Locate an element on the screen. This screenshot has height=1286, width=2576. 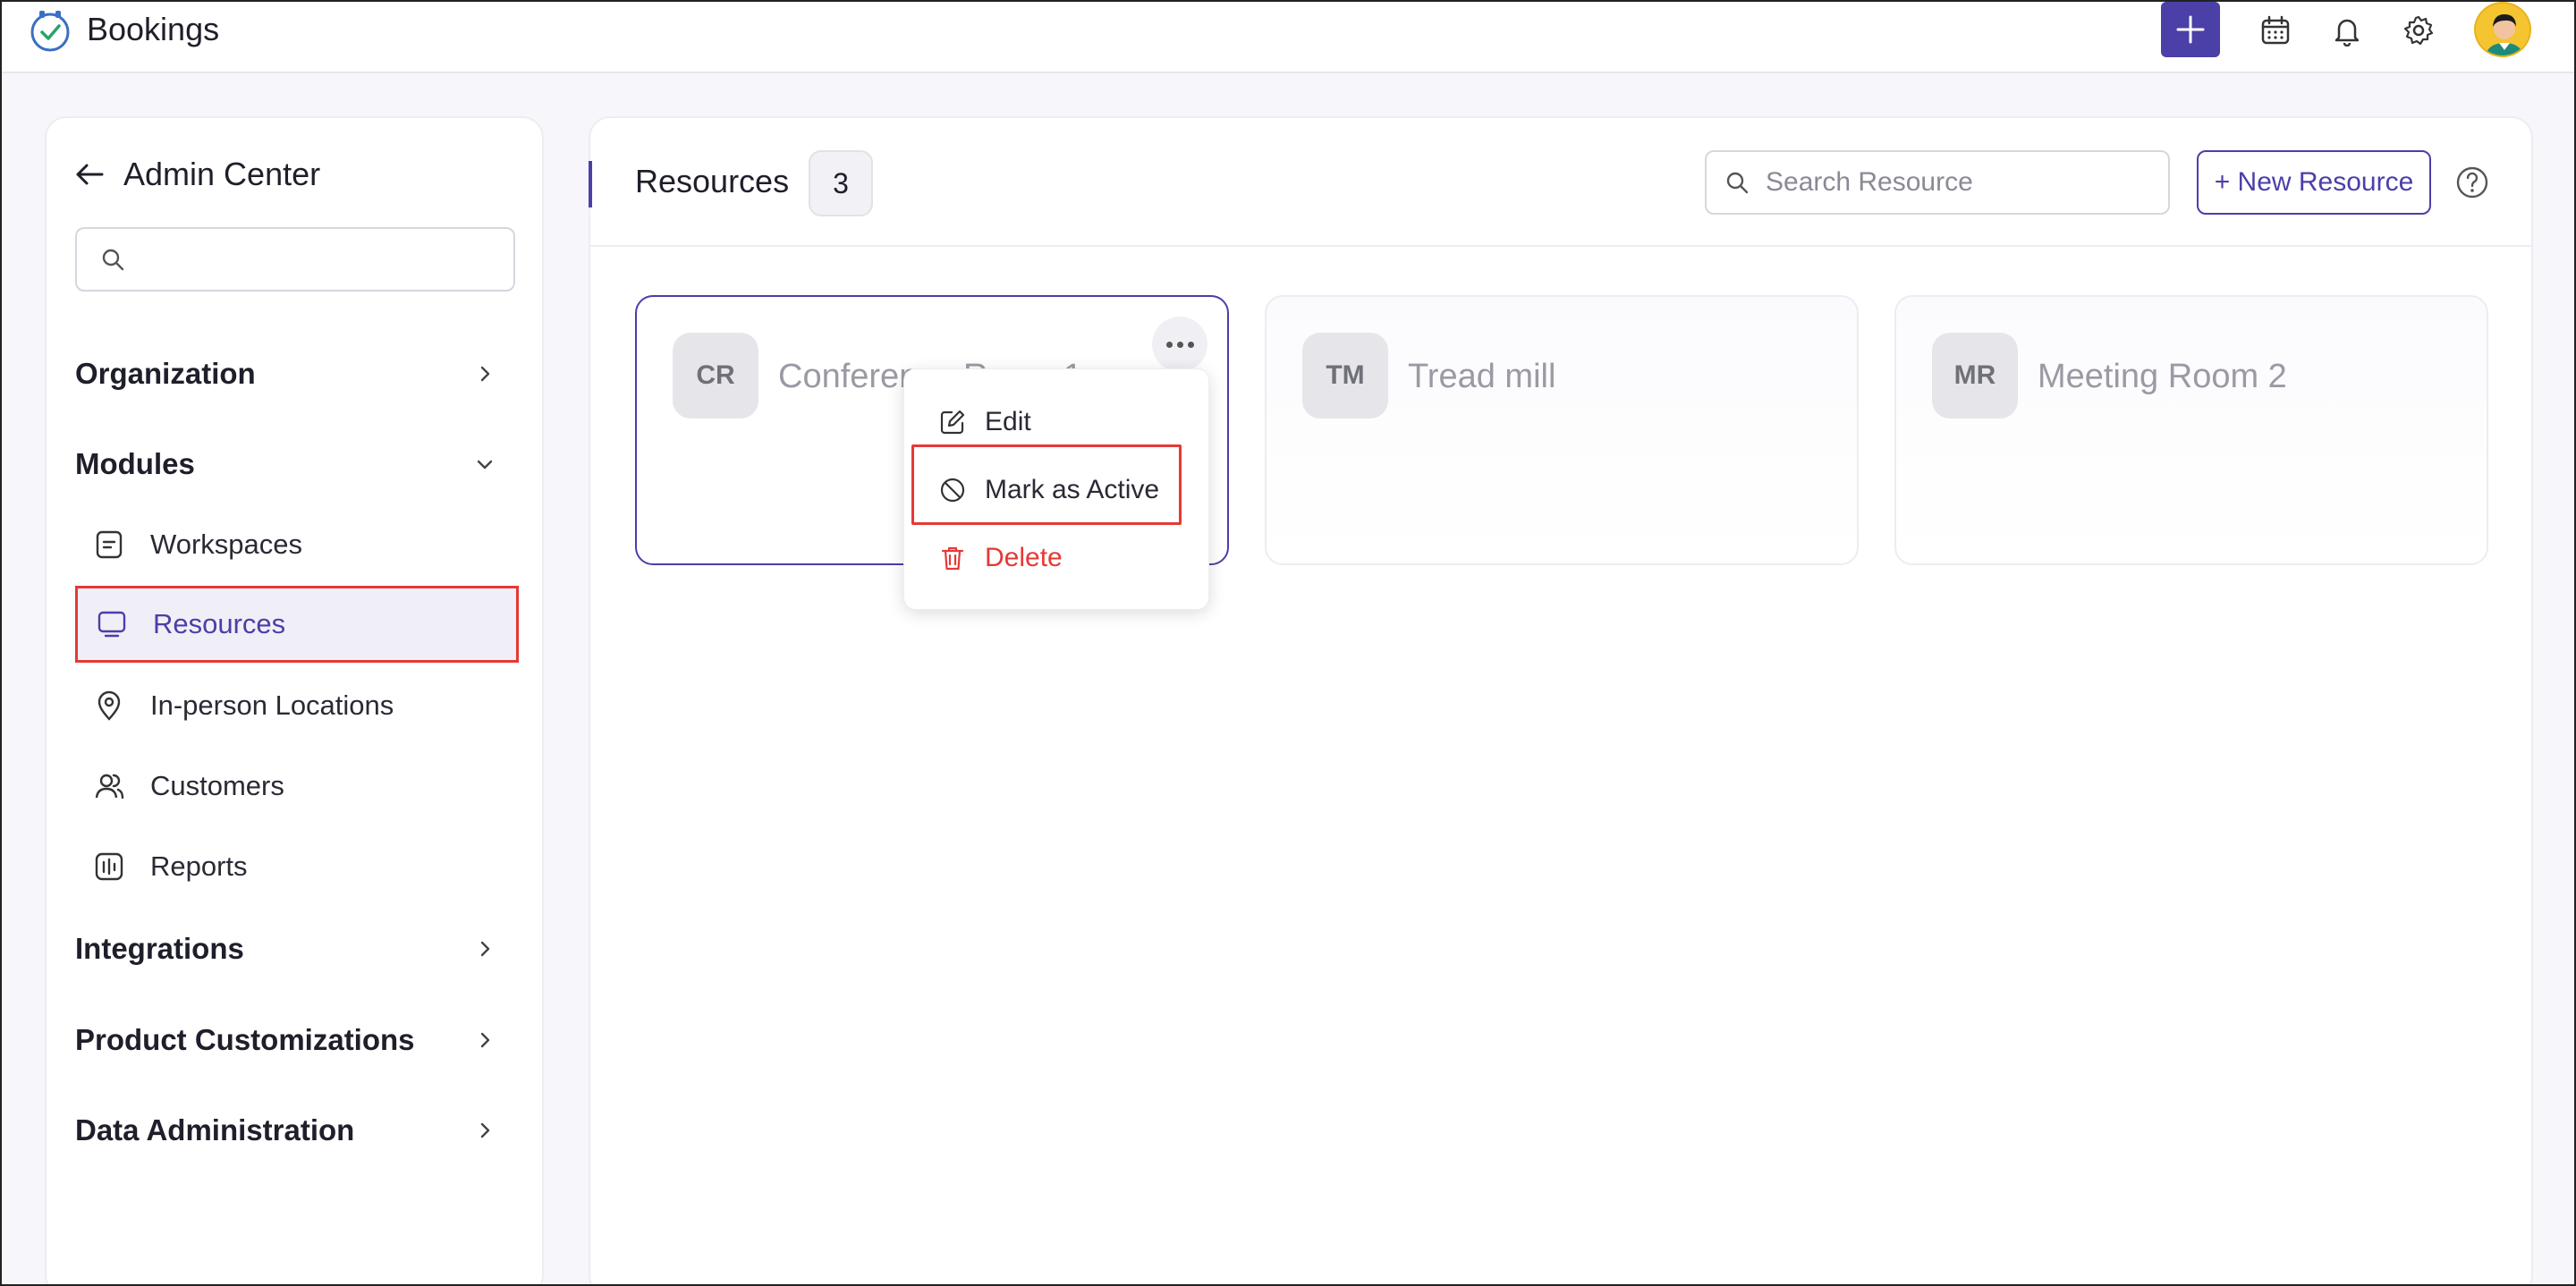
back-to-admin-center: Admin Center is located at coordinates (196, 174).